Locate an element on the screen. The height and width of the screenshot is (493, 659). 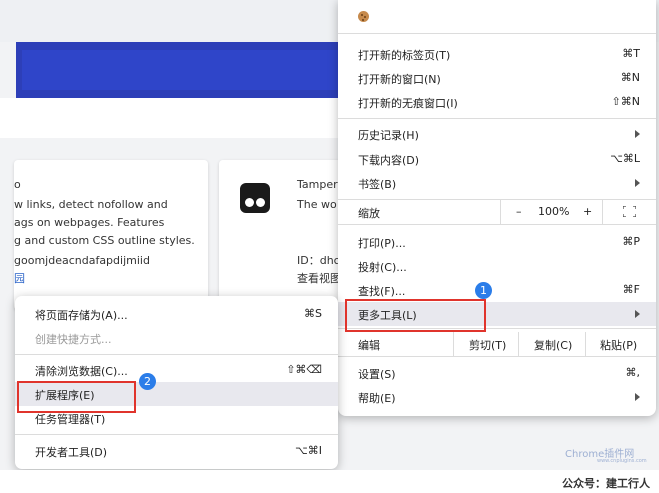
menu-incognito: 打开新的无痕窗口(I) ⇧⌘N is located at coordinates (497, 102).